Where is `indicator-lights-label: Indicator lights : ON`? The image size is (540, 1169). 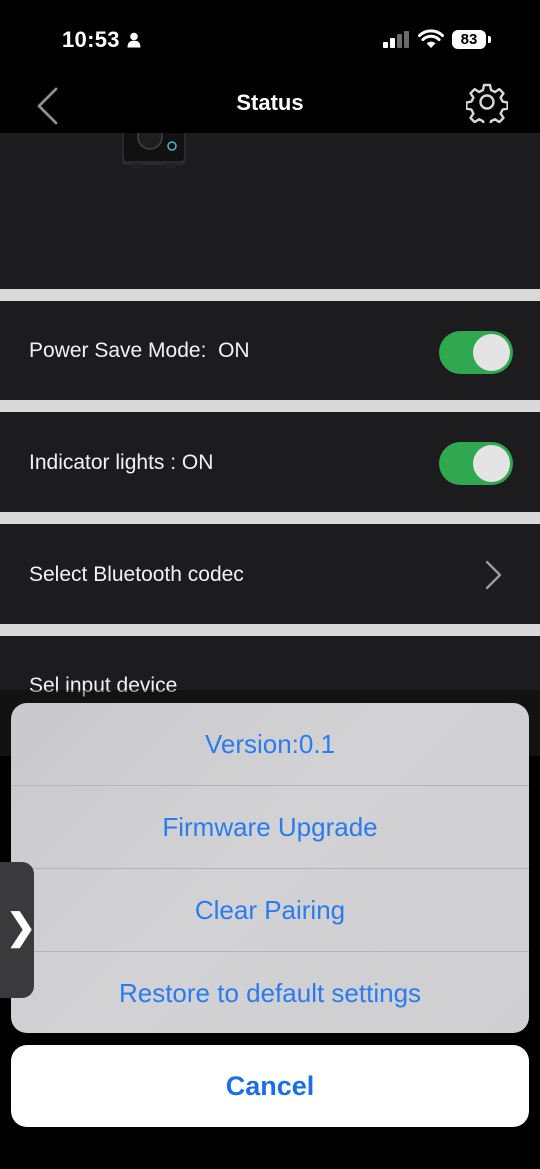 indicator-lights-label: Indicator lights : ON is located at coordinates (121, 462).